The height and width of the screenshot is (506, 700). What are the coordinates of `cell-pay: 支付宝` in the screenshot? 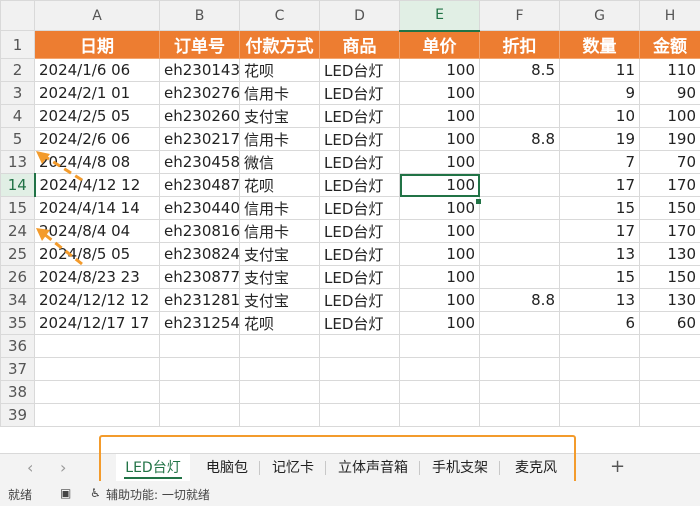 It's located at (279, 116).